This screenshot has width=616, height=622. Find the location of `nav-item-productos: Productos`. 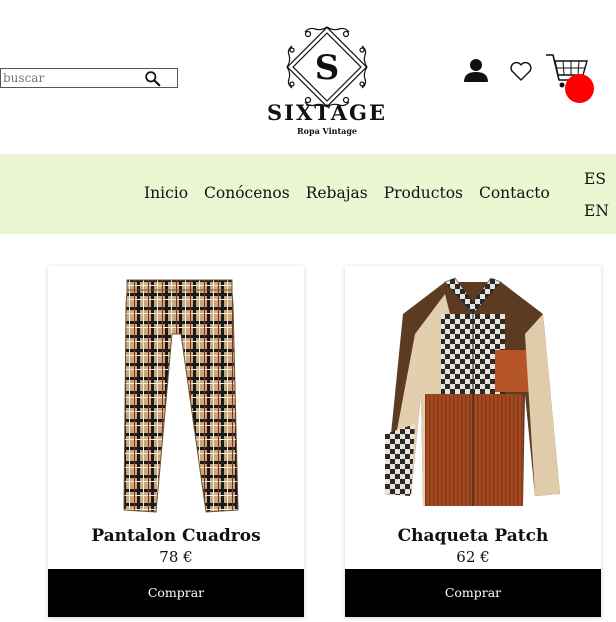

nav-item-productos: Productos is located at coordinates (423, 193).